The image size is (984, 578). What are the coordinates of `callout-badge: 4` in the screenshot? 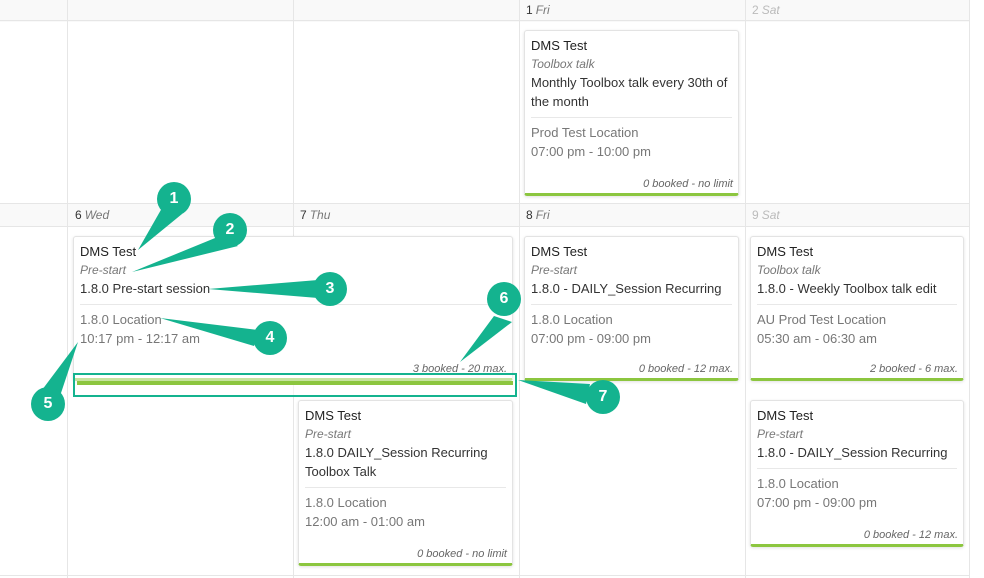 It's located at (270, 338).